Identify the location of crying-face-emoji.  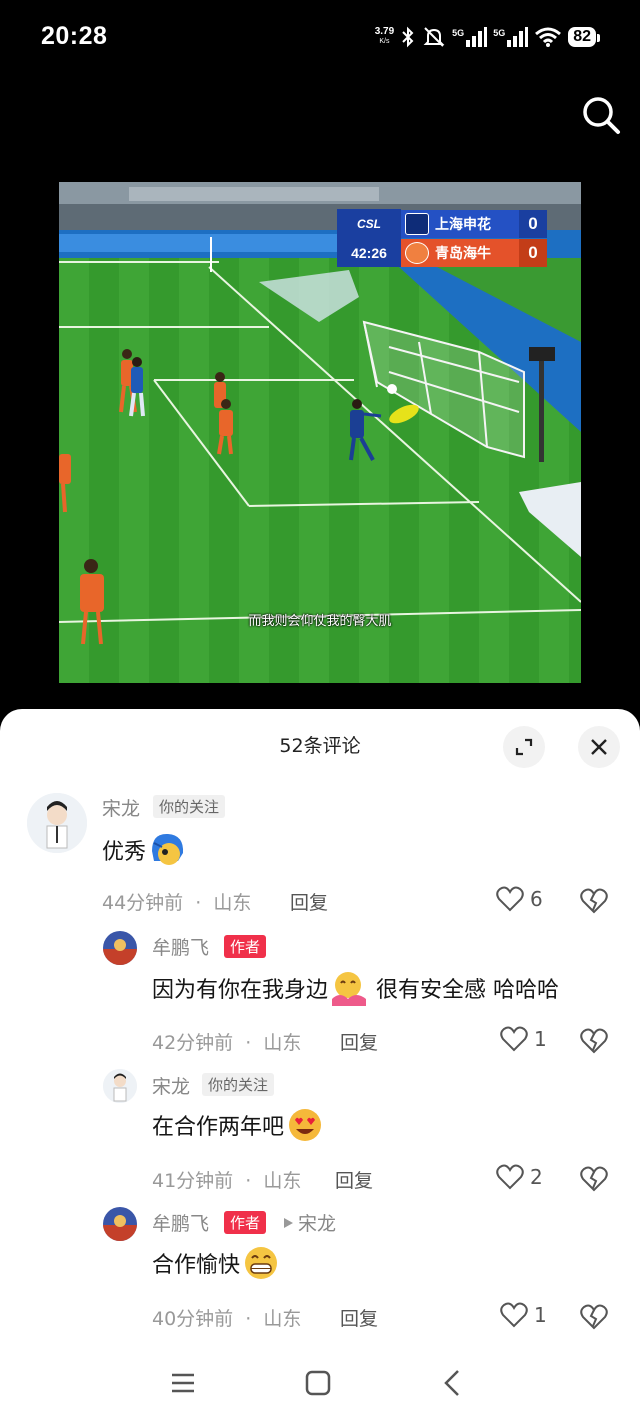
(168, 849).